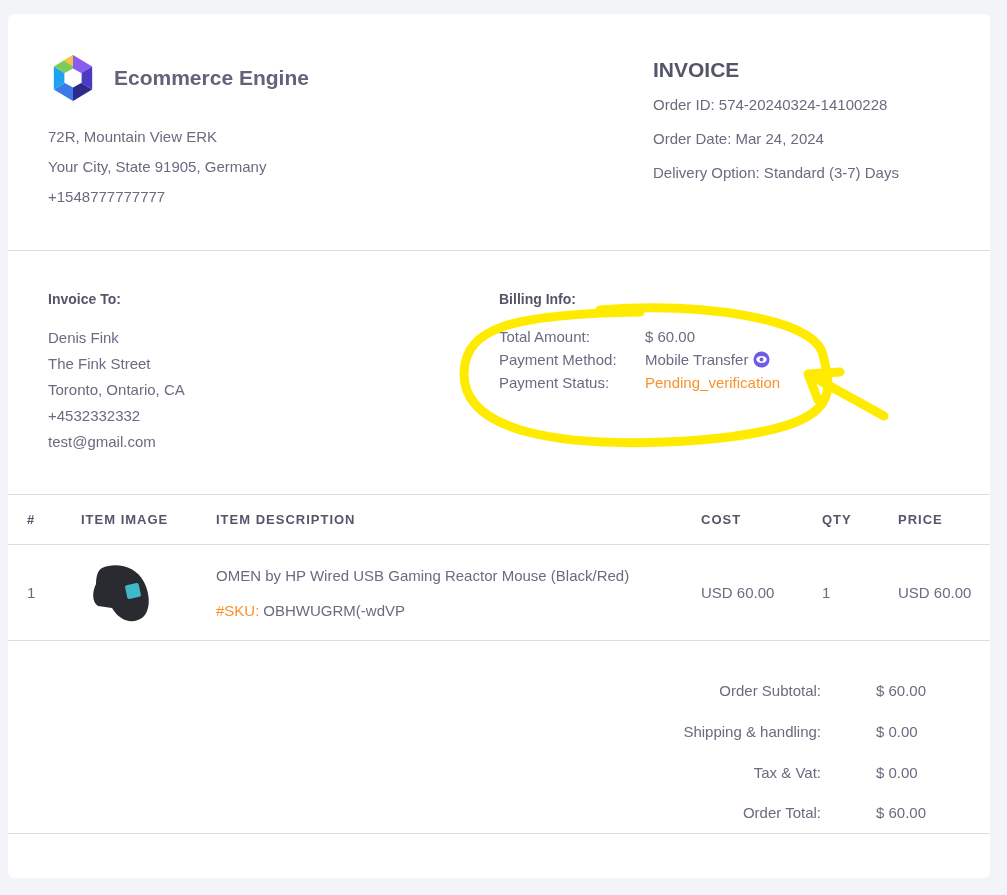  I want to click on payment-status: Pending_verification, so click(713, 383).